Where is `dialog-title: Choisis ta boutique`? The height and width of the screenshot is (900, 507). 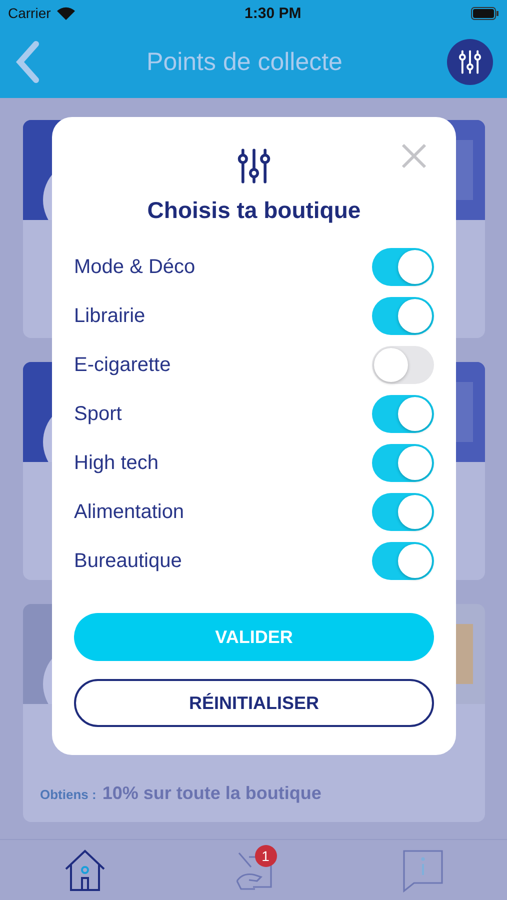 dialog-title: Choisis ta boutique is located at coordinates (254, 210).